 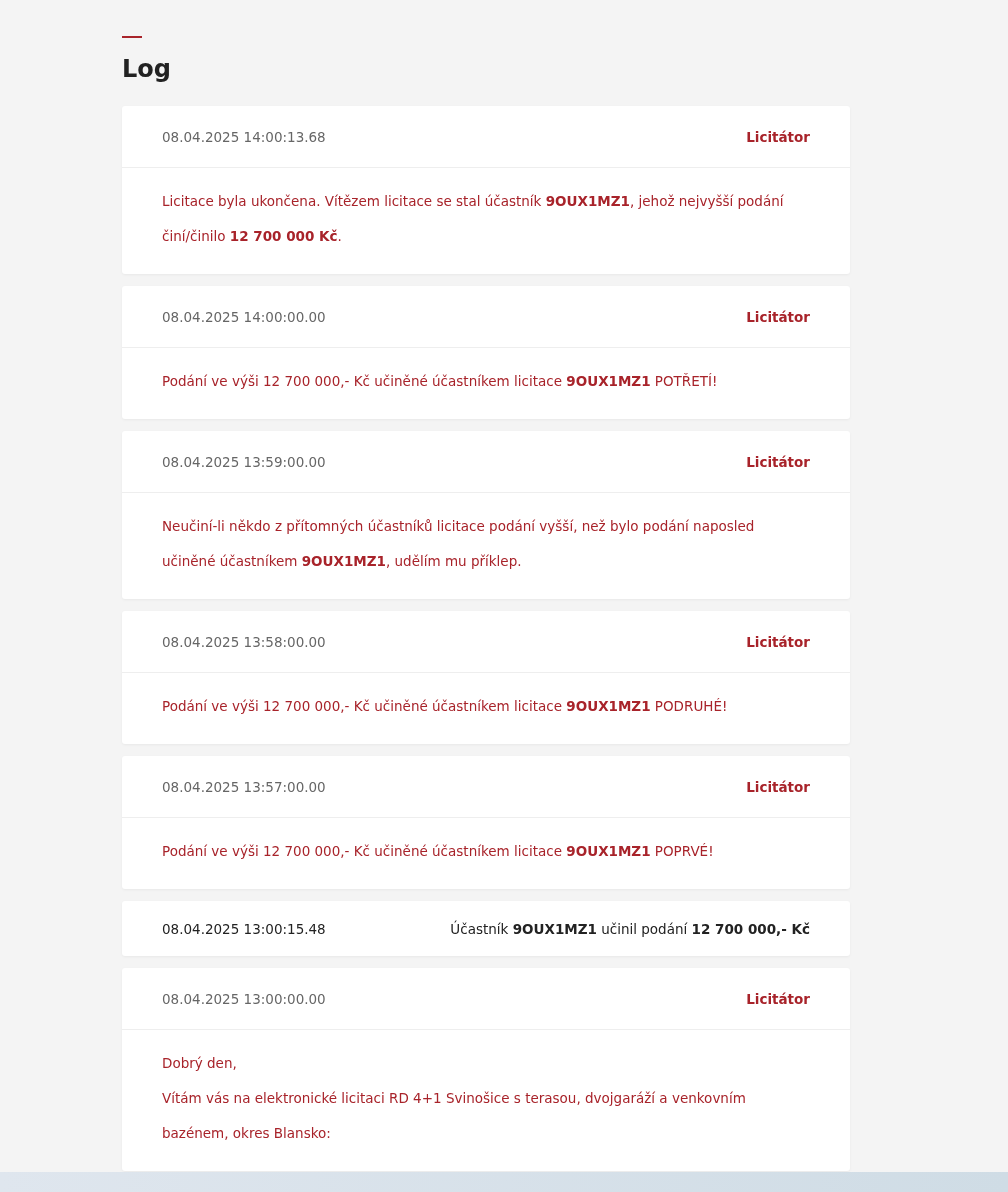 I want to click on entry-message: Vítám vás na elektronické licitaci RD 4+1 Svinošice s terasou, dvojgaráží a venkovním bazénem, okres Blansko:, so click(x=454, y=1116).